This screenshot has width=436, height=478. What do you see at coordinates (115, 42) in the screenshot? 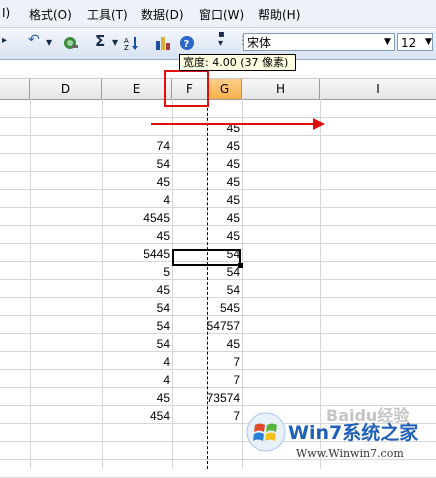
I see `autosum-dropdown-icon: ▼` at bounding box center [115, 42].